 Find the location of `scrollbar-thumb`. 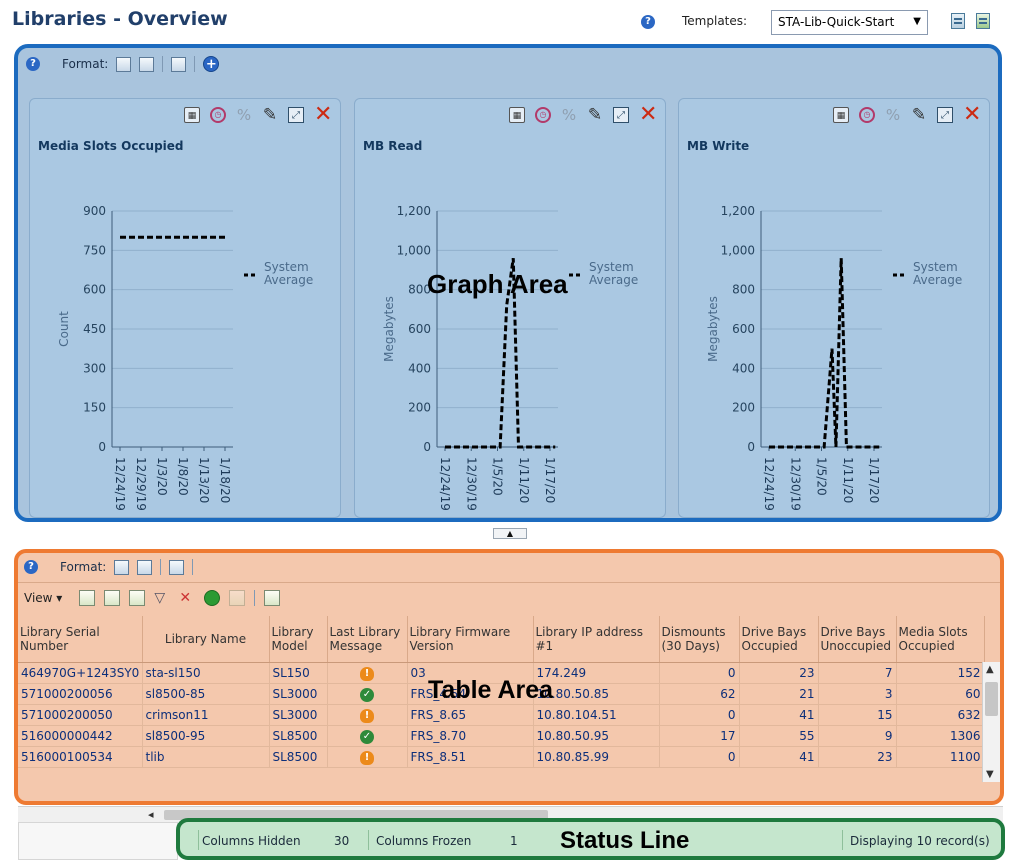

scrollbar-thumb is located at coordinates (991, 699).